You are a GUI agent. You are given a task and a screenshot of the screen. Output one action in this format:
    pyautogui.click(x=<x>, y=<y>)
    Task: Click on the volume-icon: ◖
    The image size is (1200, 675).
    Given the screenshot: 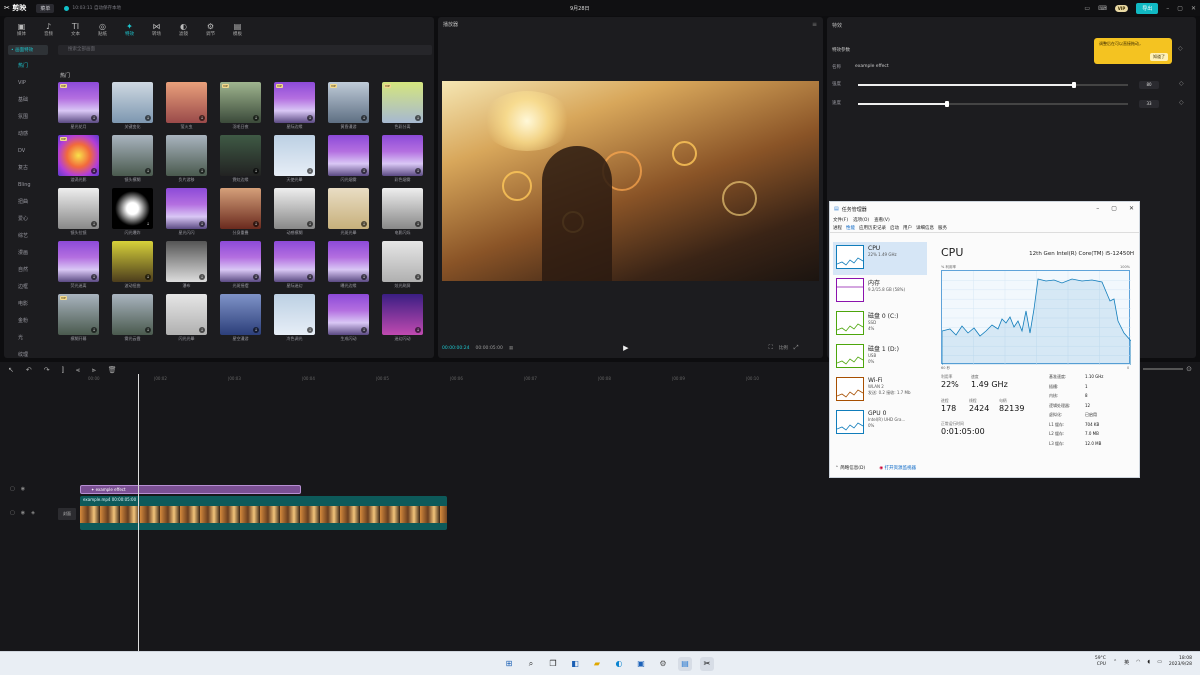 What is the action you would take?
    pyautogui.click(x=1149, y=662)
    